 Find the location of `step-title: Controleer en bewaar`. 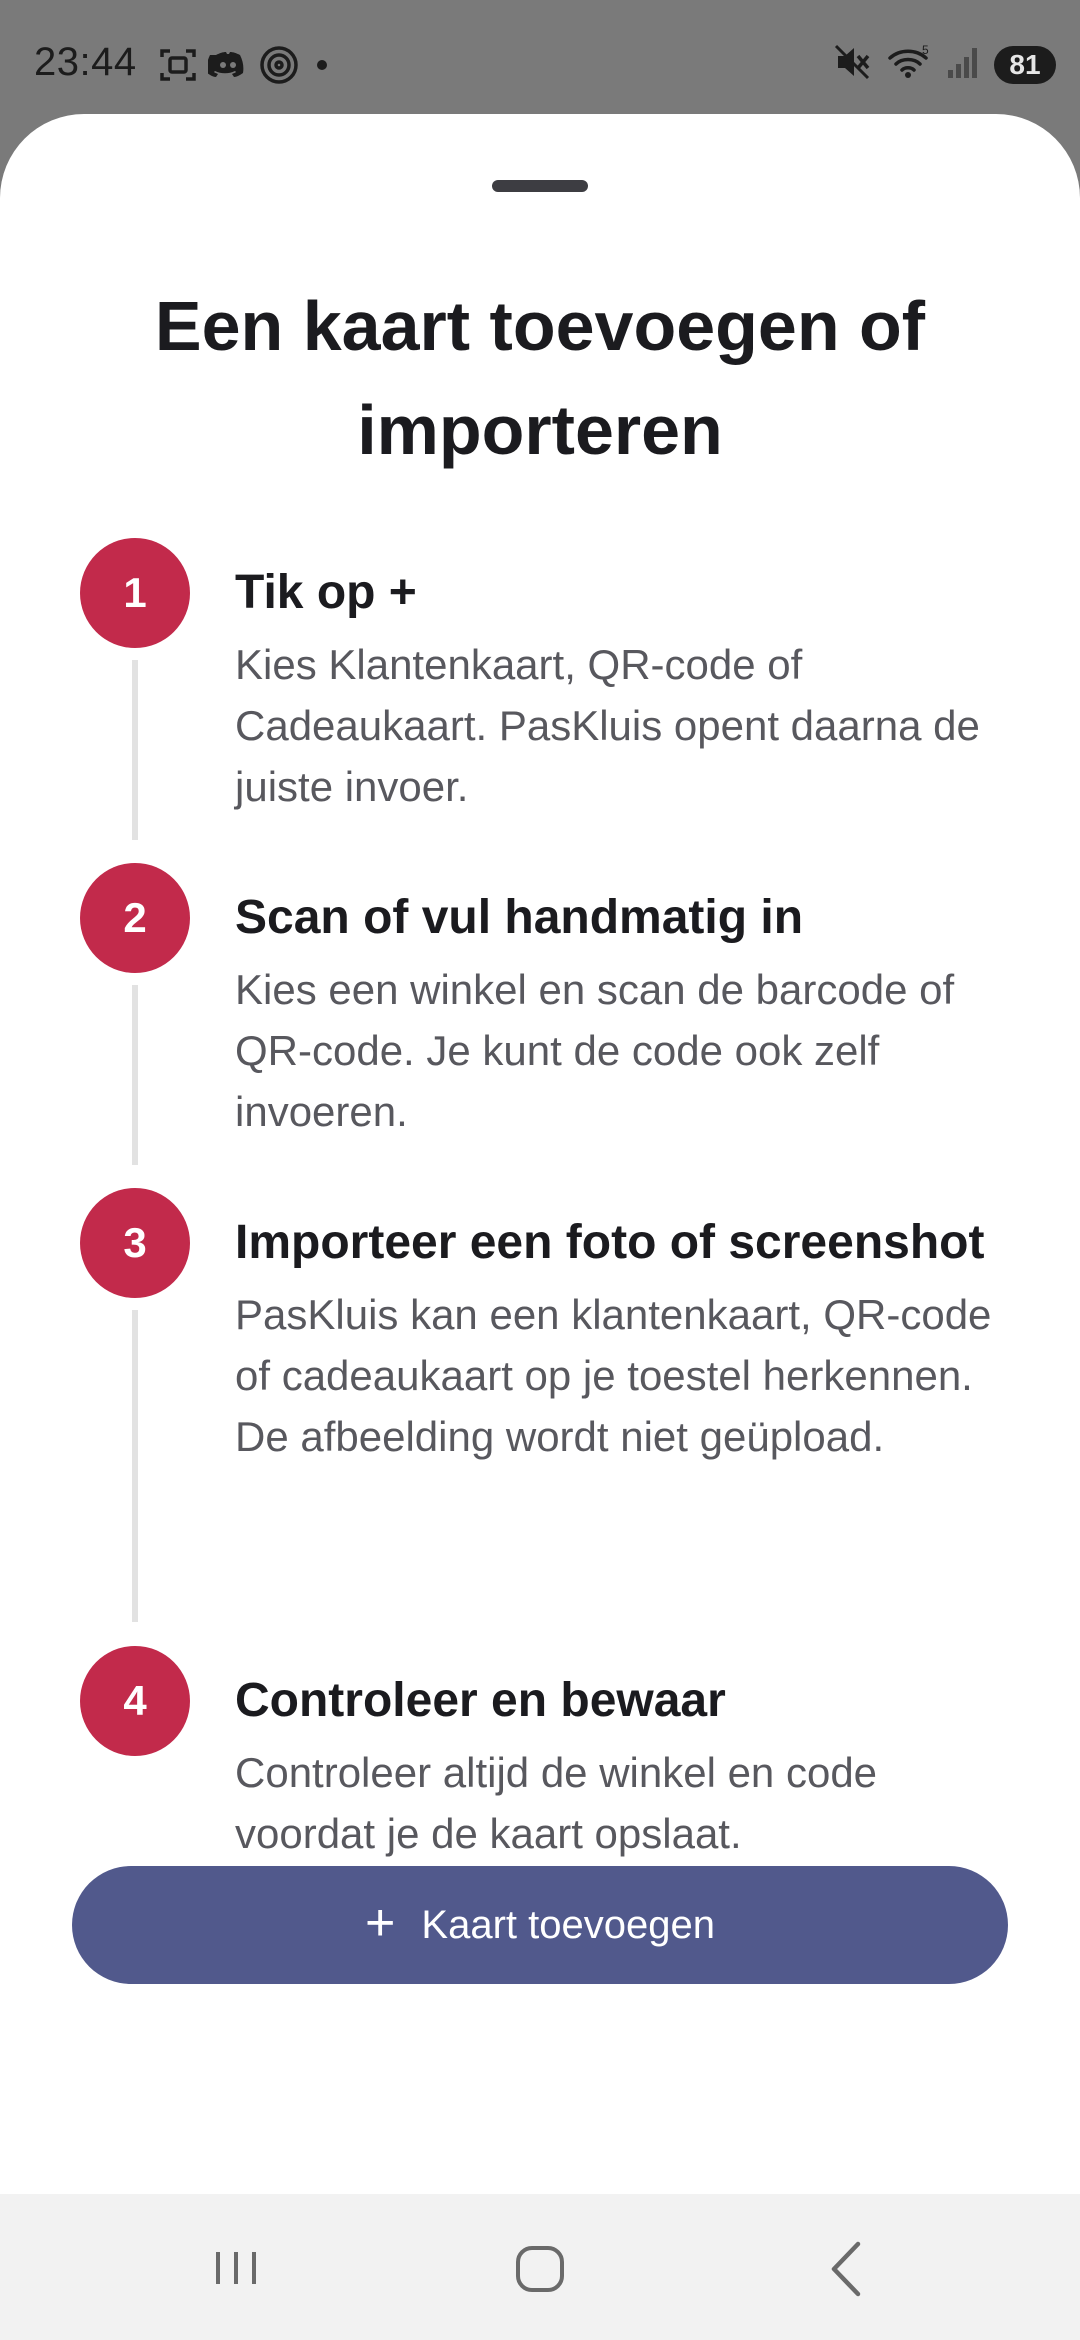

step-title: Controleer en bewaar is located at coordinates (480, 1700).